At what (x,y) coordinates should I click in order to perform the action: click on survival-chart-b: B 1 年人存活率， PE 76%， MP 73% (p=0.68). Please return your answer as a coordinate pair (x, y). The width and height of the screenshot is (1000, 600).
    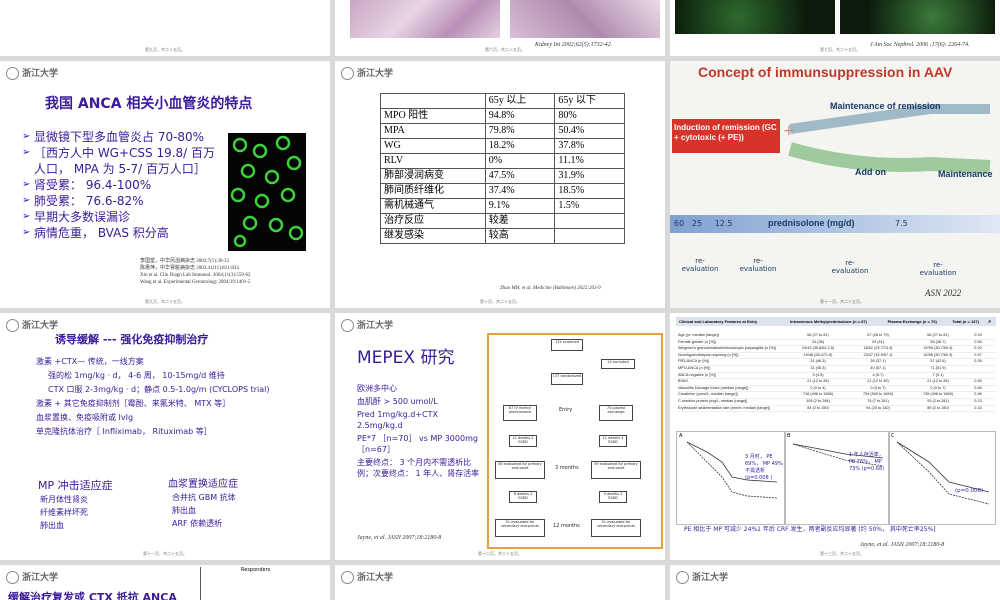
    Looking at the image, I should click on (837, 478).